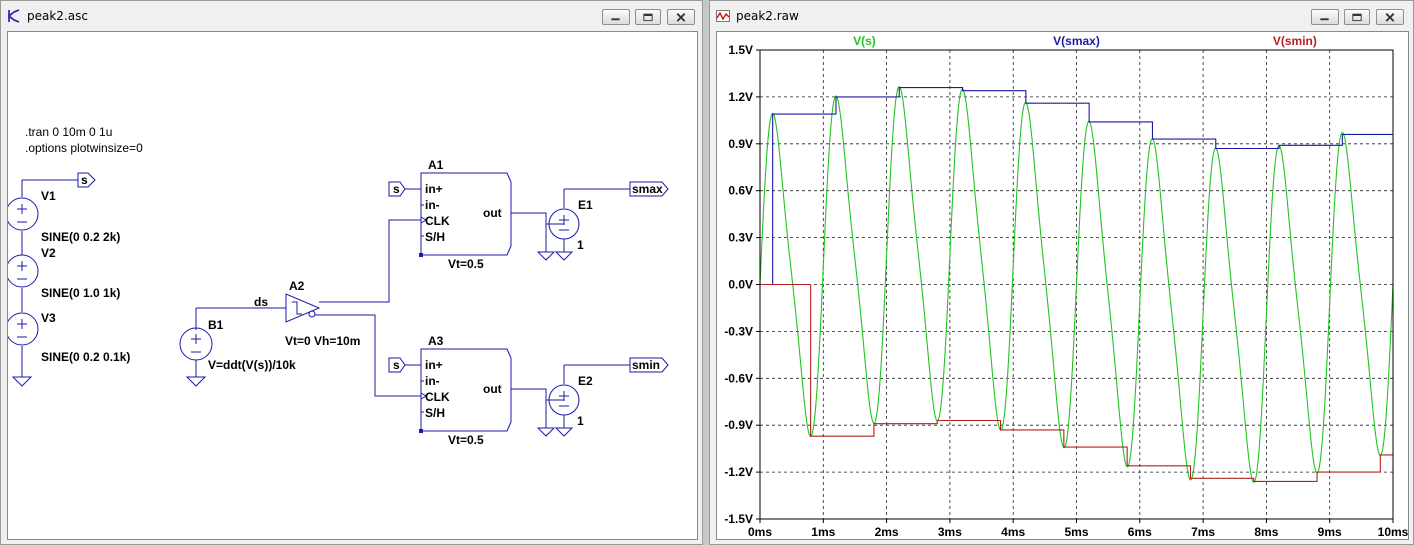 The width and height of the screenshot is (1414, 545). I want to click on v2-ref: V2, so click(48, 253).